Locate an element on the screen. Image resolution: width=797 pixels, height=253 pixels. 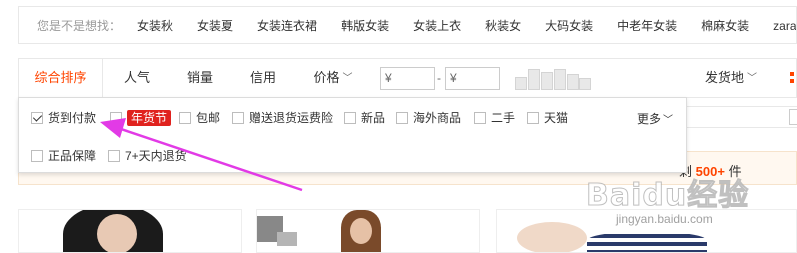
price-min-input: ¥ is located at coordinates (407, 78).